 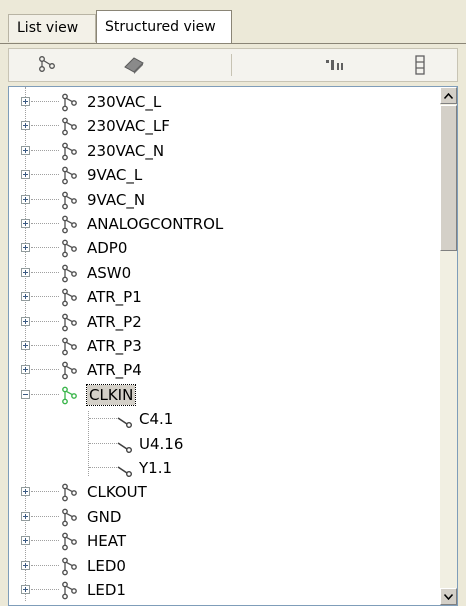 What do you see at coordinates (233, 43) in the screenshot?
I see `tab-divider` at bounding box center [233, 43].